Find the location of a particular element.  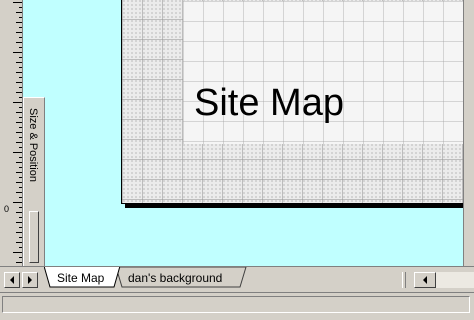

tab-prev-button is located at coordinates (12, 280).